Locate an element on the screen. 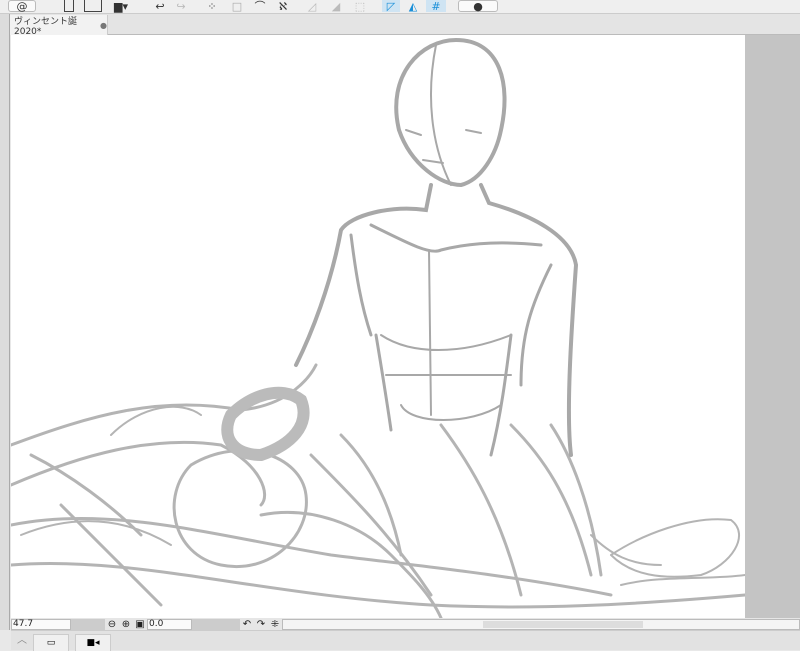 The width and height of the screenshot is (800, 651). color-panel-tab: ▭ is located at coordinates (51, 642).